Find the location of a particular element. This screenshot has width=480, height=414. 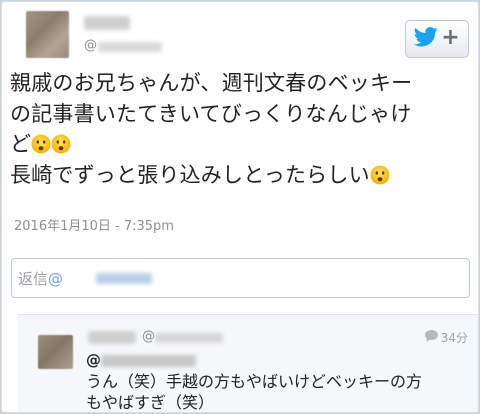

tweet-line: 親戚のお兄ちゃんが、週刊文春のベッキー is located at coordinates (211, 83).